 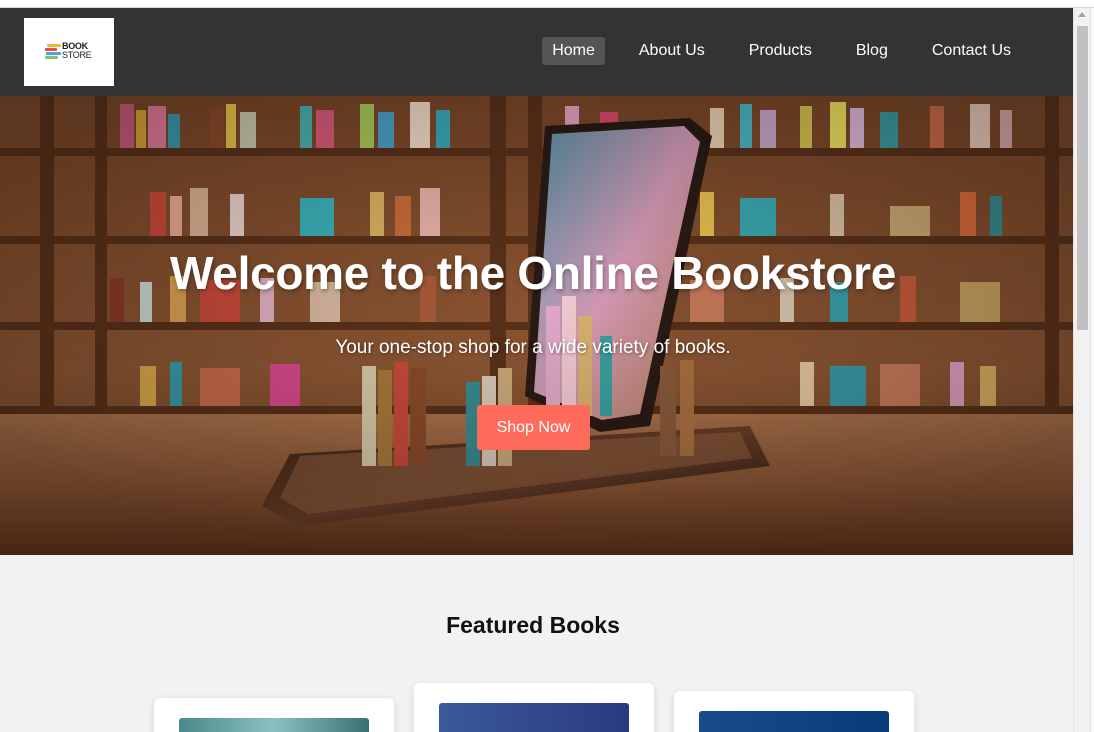 I want to click on main-nav: Home About Us Products Blog Contact Us, so click(x=781, y=51).